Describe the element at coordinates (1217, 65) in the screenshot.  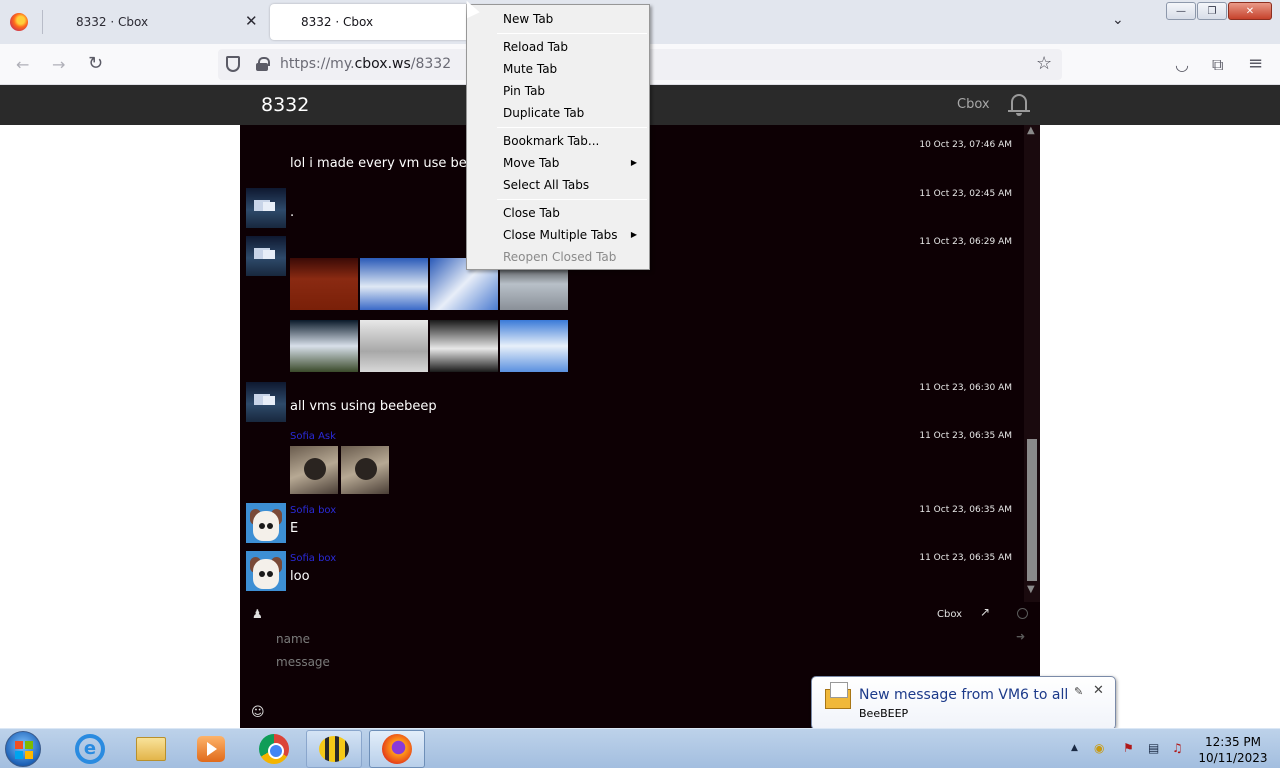
I see `extensions-icon: ⧉` at that location.